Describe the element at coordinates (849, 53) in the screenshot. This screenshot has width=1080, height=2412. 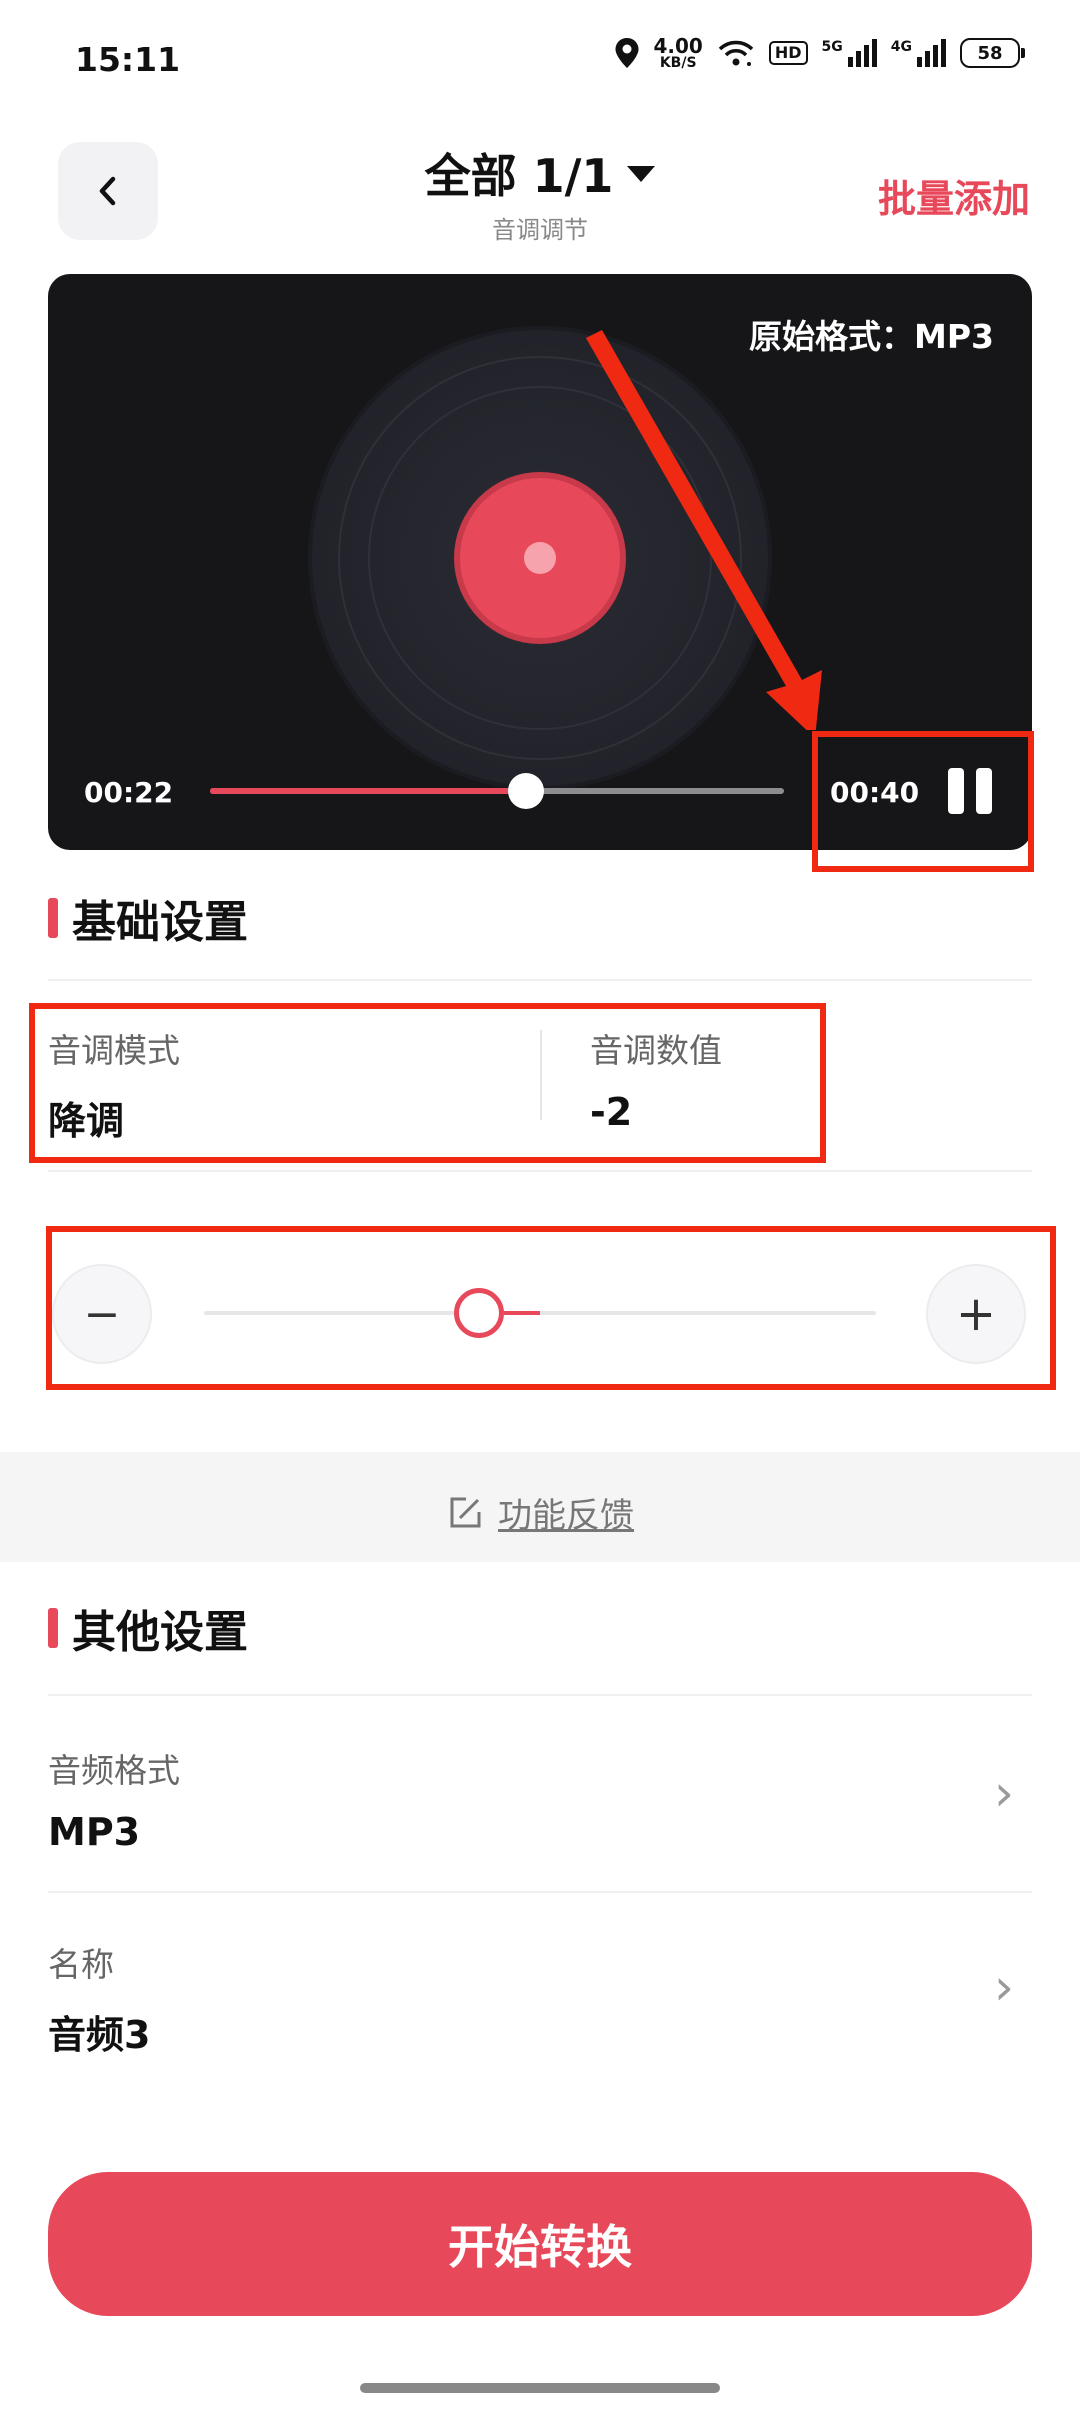
I see `signal-5g-icon: 5G` at that location.